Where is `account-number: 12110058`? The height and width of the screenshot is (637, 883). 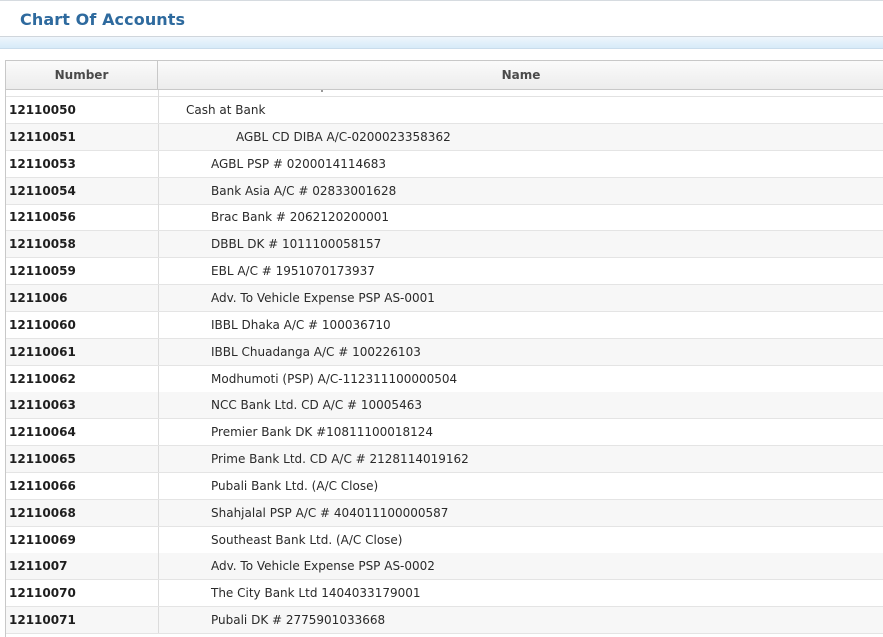
account-number: 12110058 is located at coordinates (42, 244).